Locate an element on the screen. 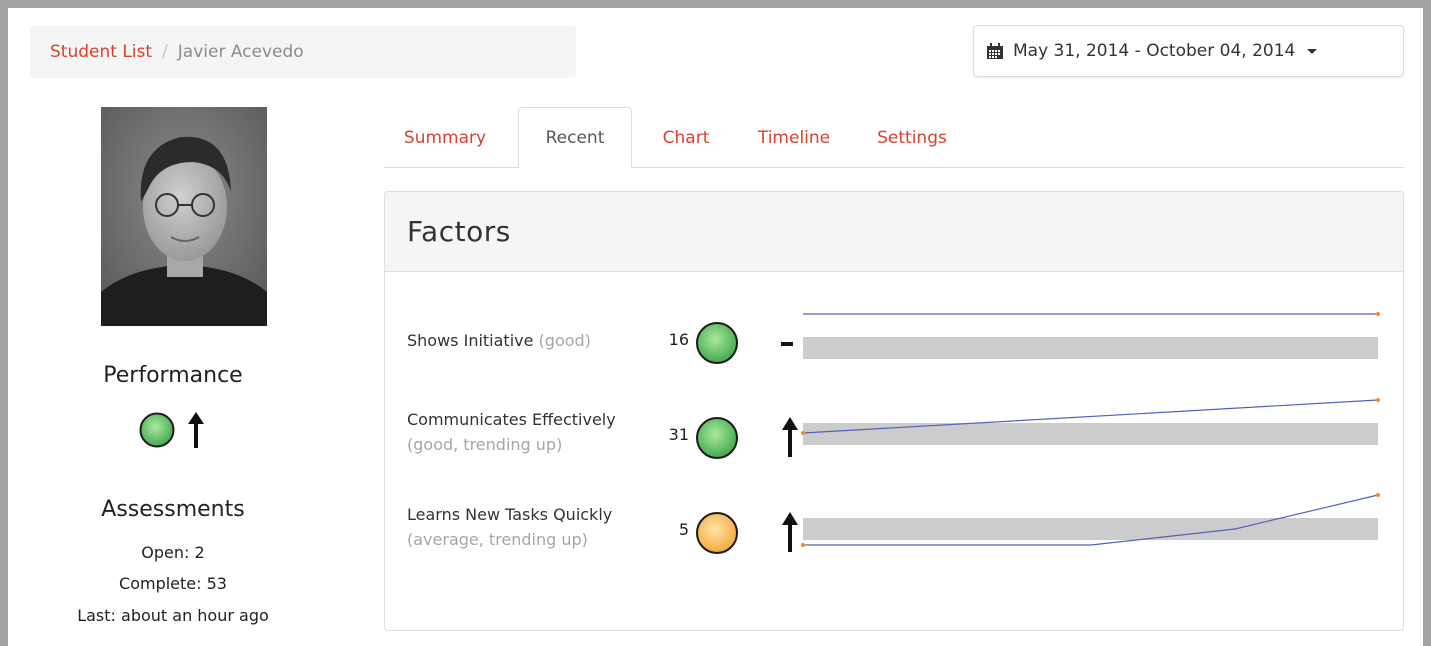 Image resolution: width=1431 pixels, height=646 pixels. assessments-last: Last: about an hour ago is located at coordinates (173, 615).